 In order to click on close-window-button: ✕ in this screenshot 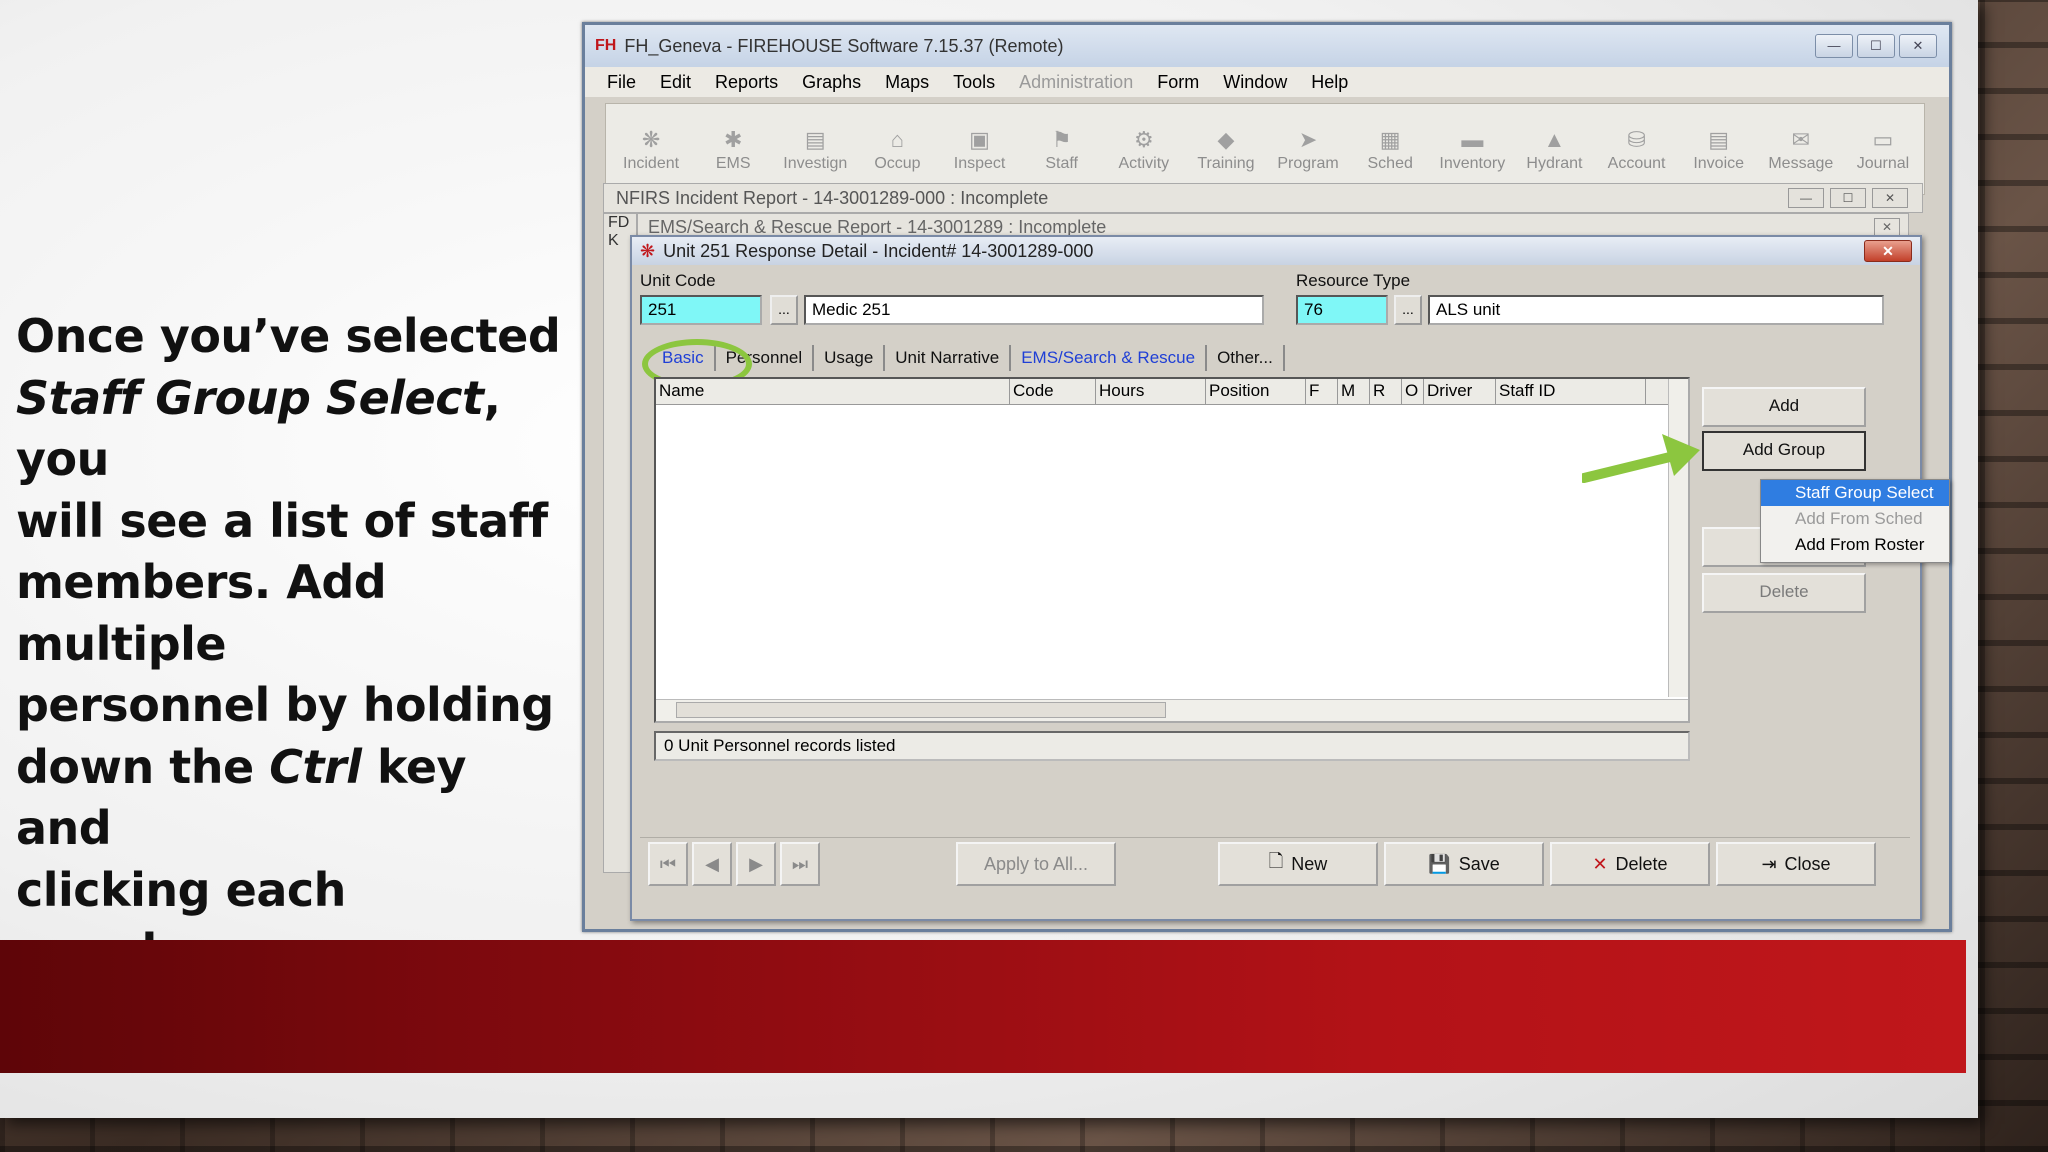, I will do `click(1918, 46)`.